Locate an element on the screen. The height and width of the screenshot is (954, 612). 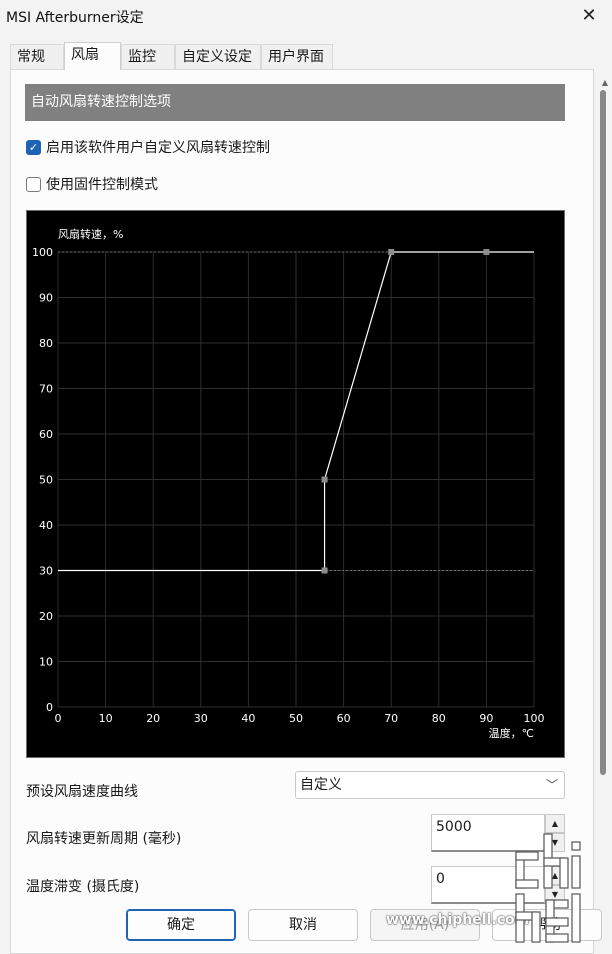
cancel-button: 取消 is located at coordinates (303, 925).